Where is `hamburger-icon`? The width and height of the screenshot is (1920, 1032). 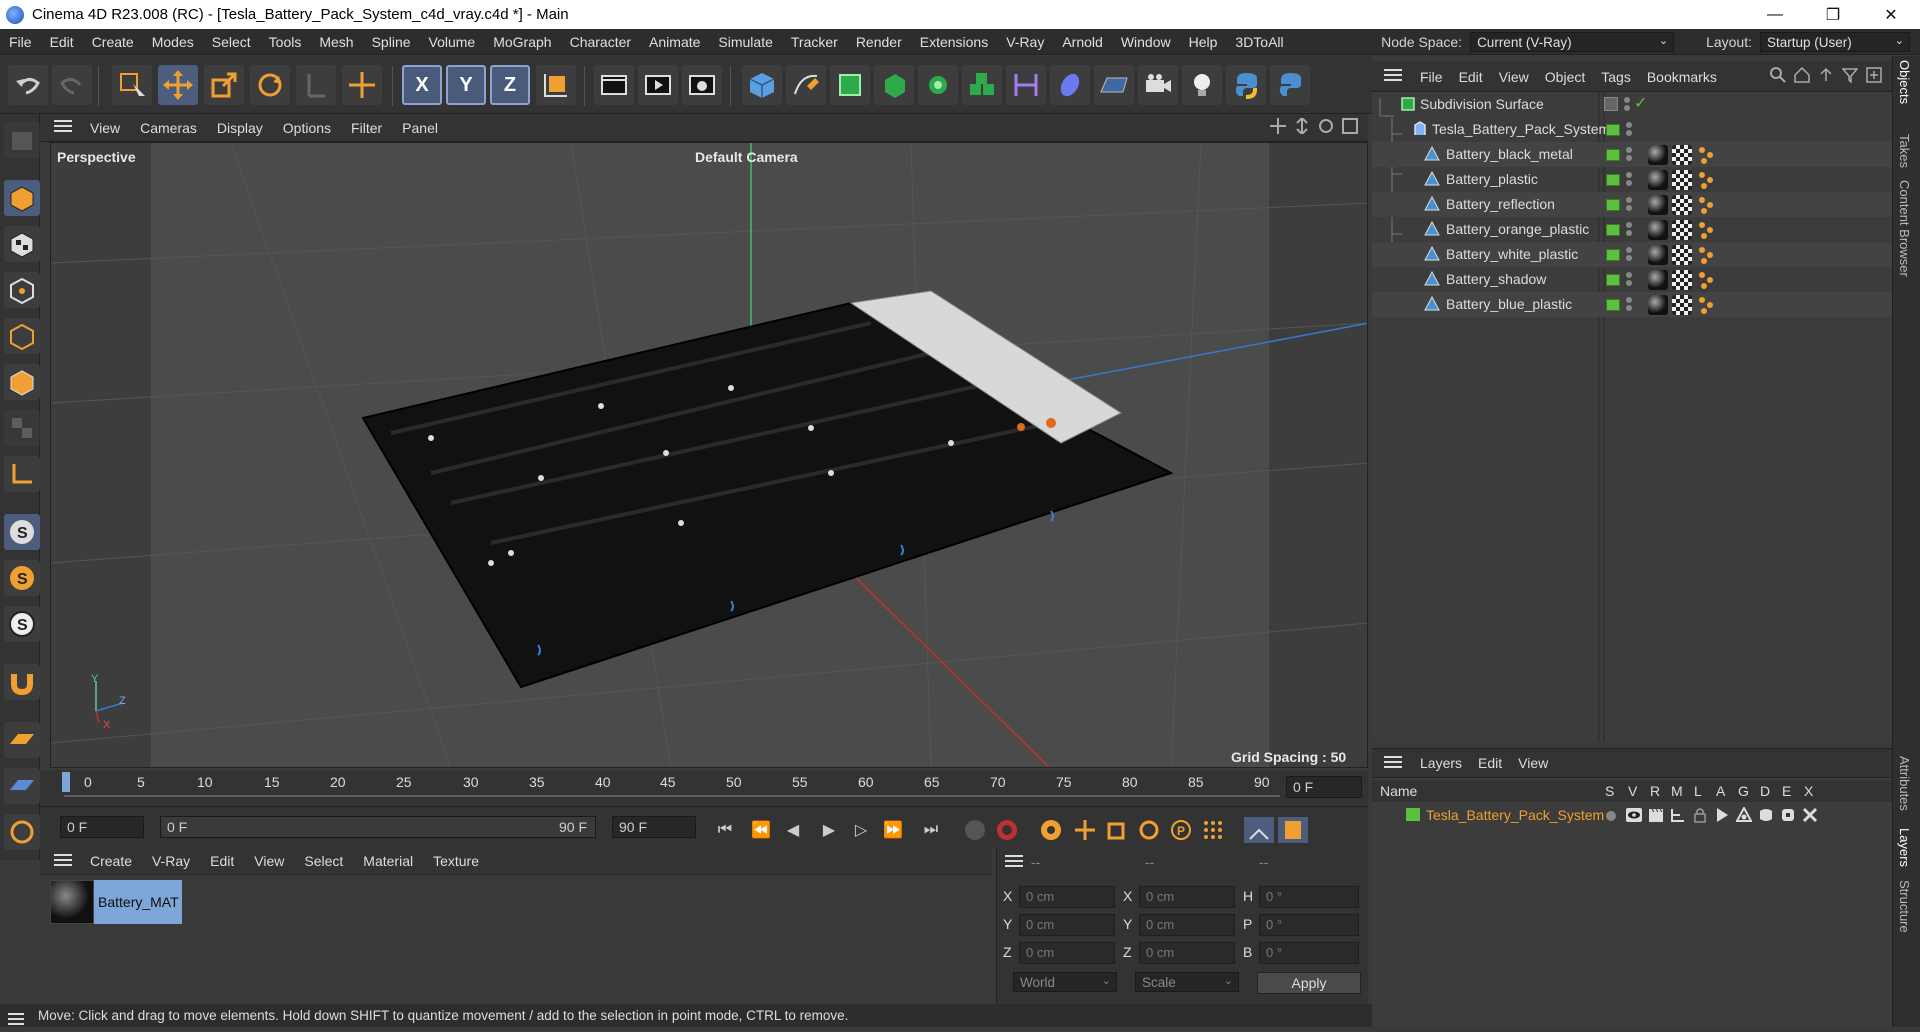 hamburger-icon is located at coordinates (1393, 763).